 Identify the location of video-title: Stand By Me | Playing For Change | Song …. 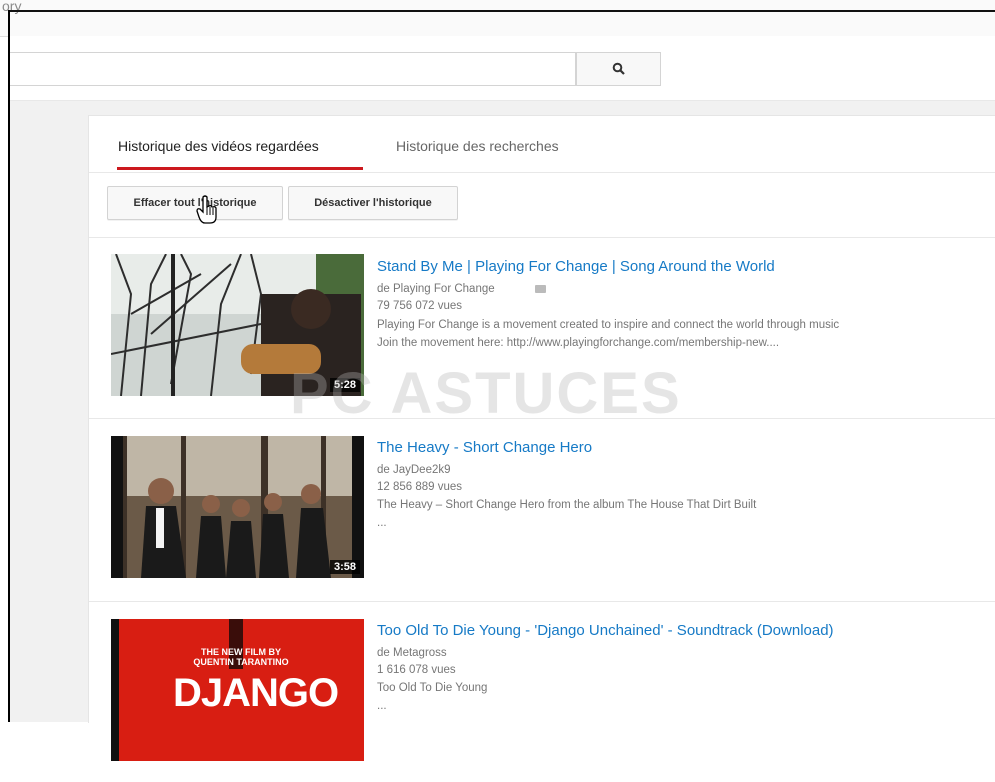
(576, 266).